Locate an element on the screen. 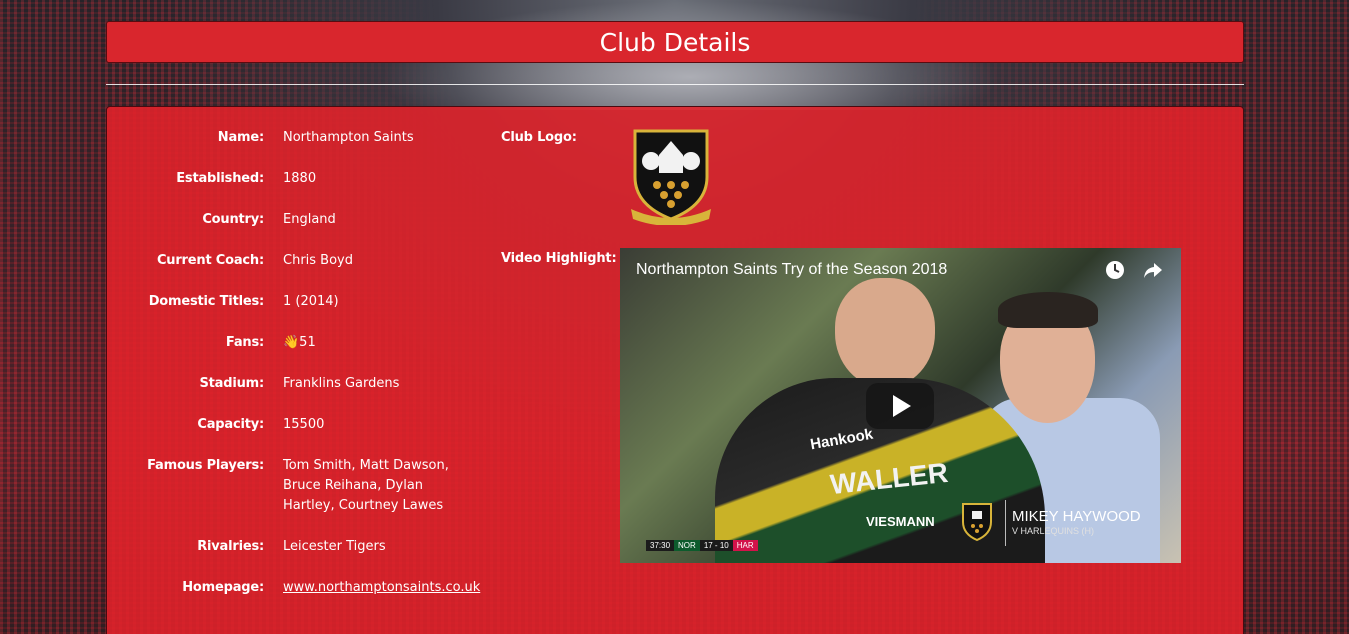 This screenshot has height=634, width=1349. detail-label: Current Coach: is located at coordinates (210, 260).